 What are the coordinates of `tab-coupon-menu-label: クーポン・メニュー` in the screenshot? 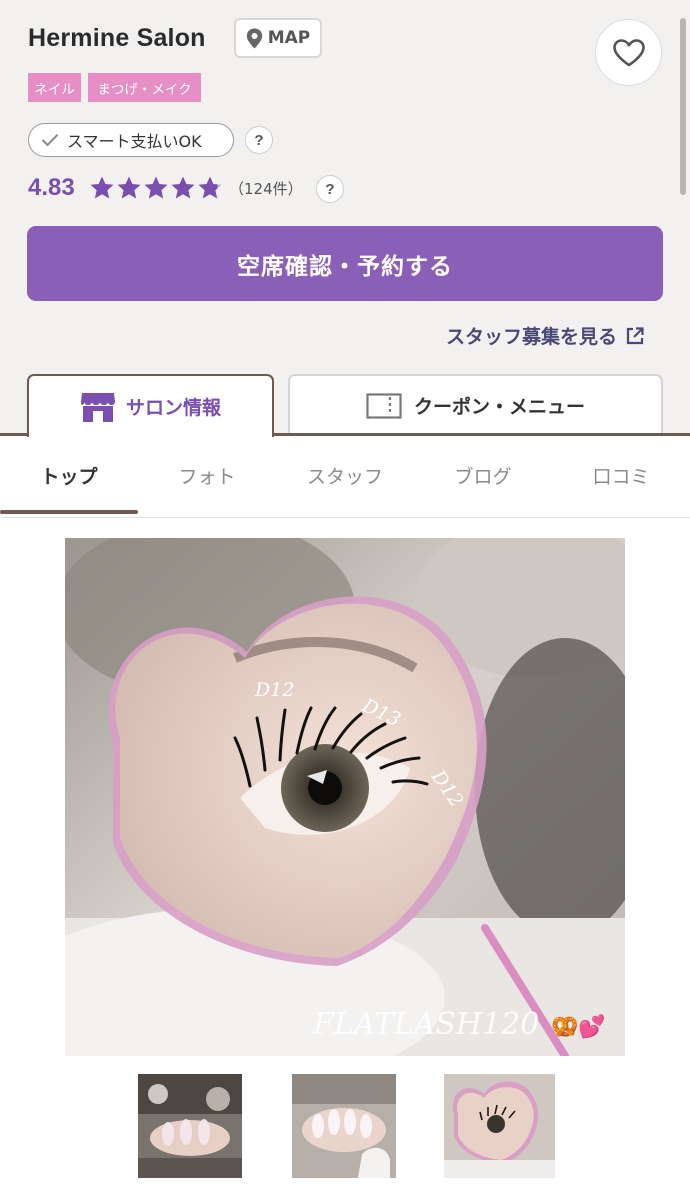 It's located at (499, 407).